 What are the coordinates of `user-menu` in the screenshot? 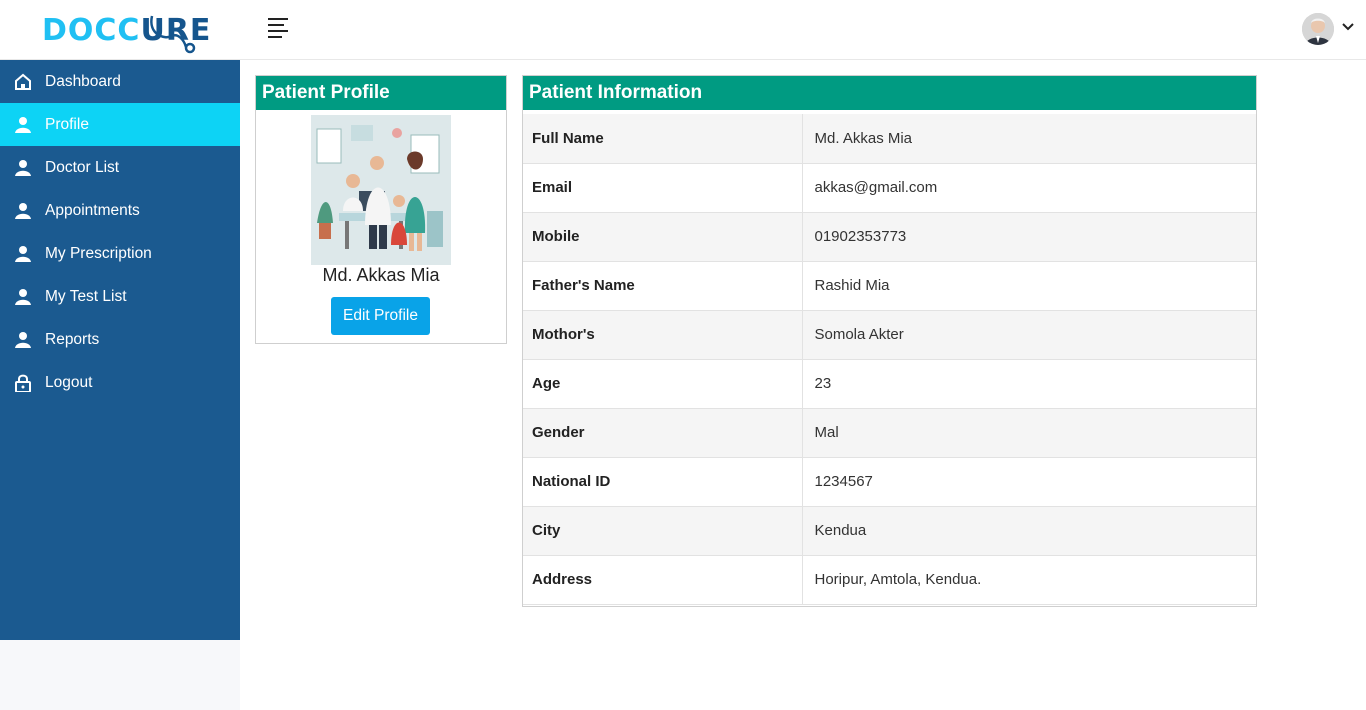 It's located at (1328, 29).